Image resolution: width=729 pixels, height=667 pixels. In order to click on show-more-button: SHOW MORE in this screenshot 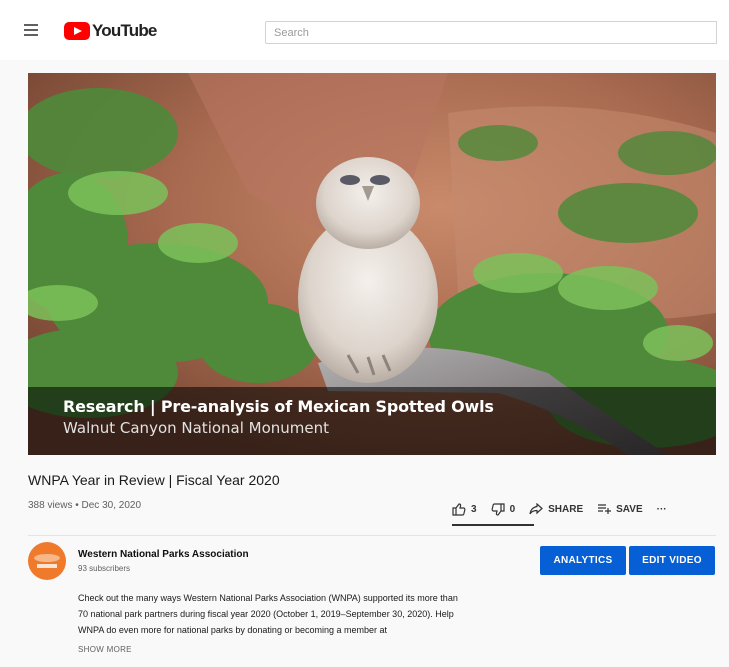, I will do `click(105, 649)`.